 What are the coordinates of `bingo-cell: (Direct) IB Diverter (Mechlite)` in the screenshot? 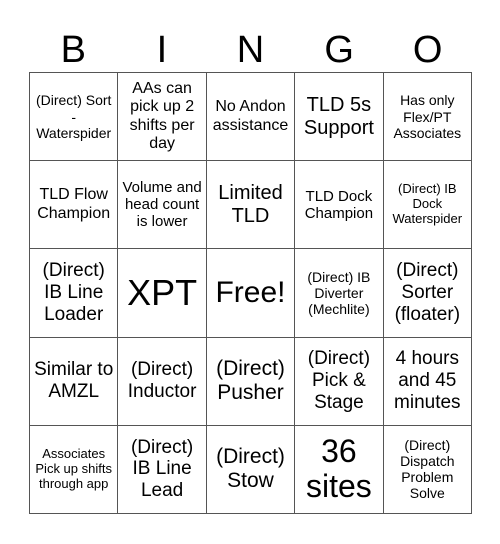 It's located at (339, 293).